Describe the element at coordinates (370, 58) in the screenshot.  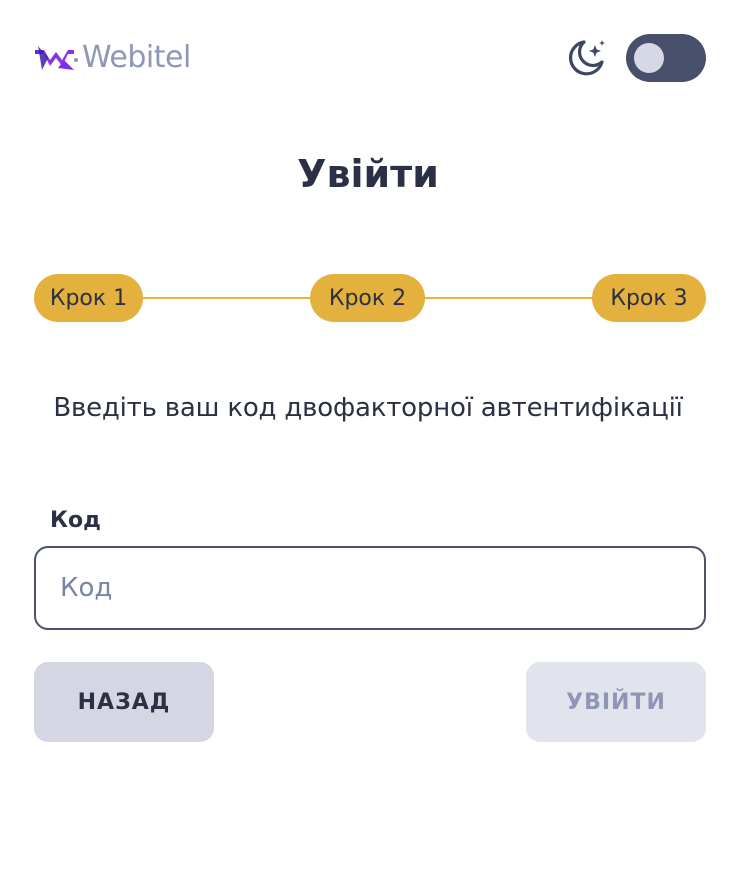
I see `header: Webitel` at that location.